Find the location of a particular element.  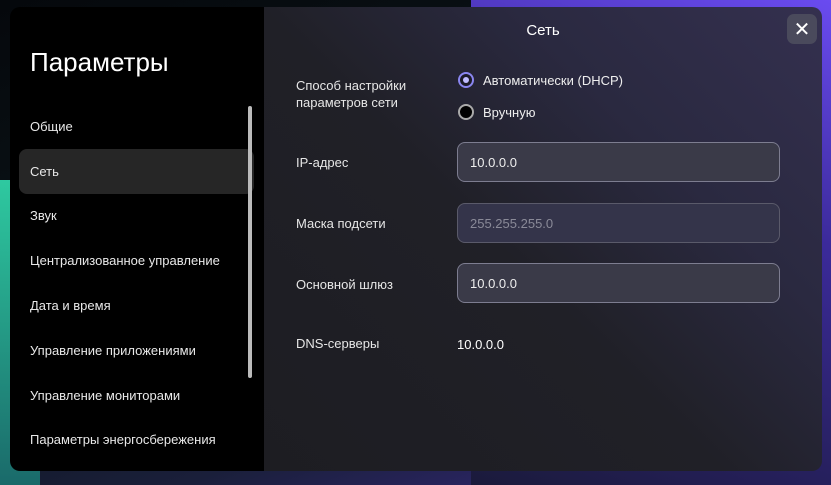

sidebar-item-date-time: Дата и время is located at coordinates (136, 305).